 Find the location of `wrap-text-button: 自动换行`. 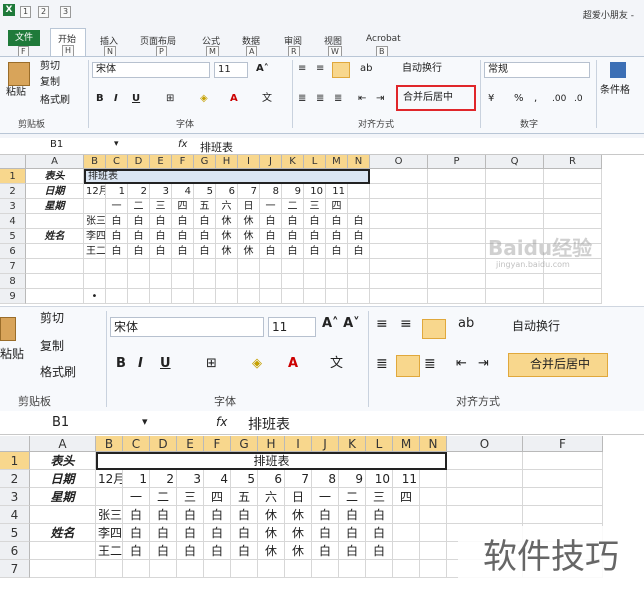

wrap-text-button: 自动换行 is located at coordinates (422, 69).